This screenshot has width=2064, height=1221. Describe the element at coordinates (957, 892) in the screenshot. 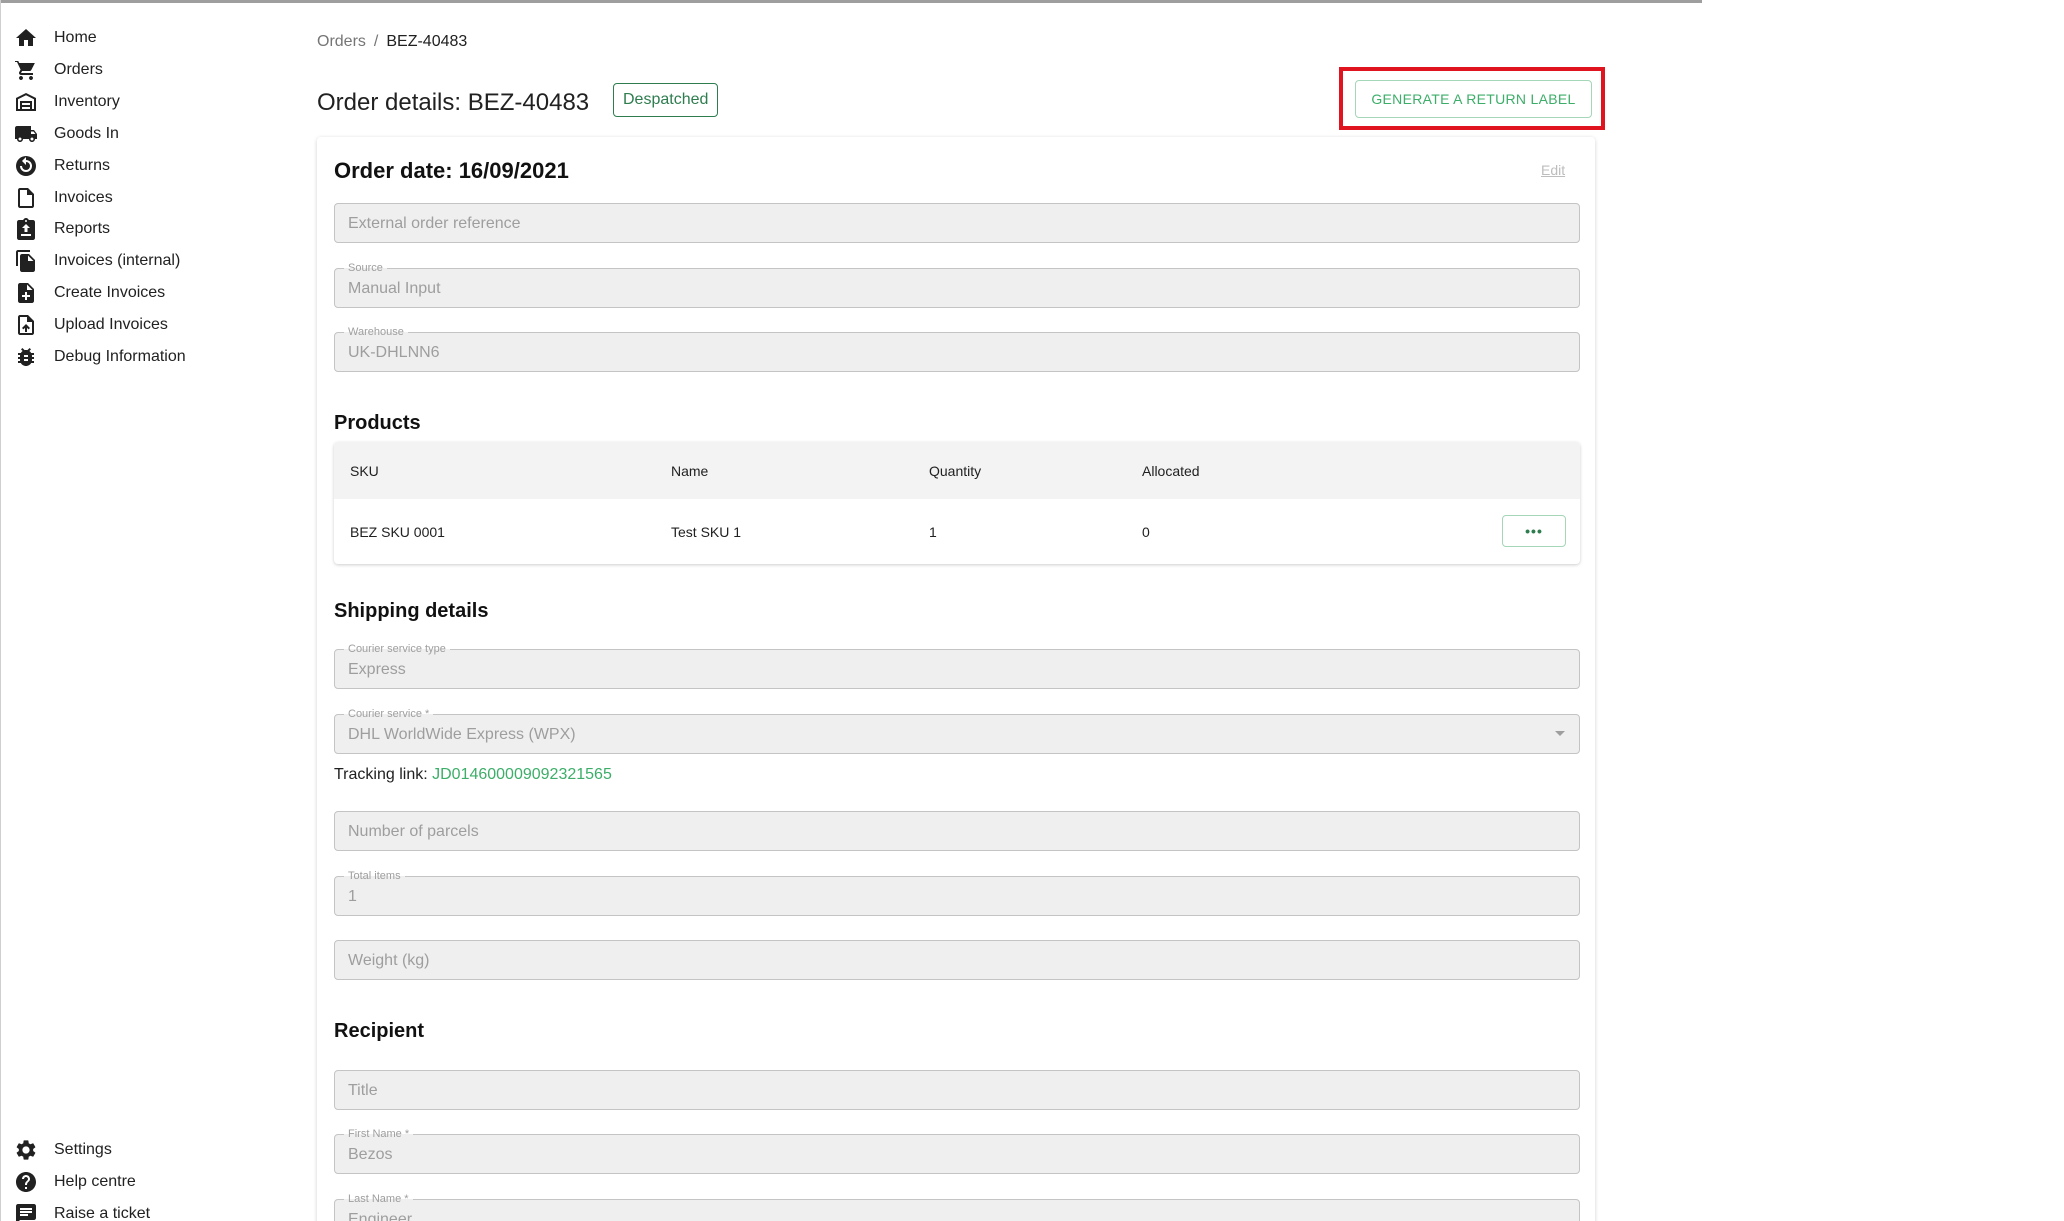

I see `total-items-field: Total items 1` at that location.